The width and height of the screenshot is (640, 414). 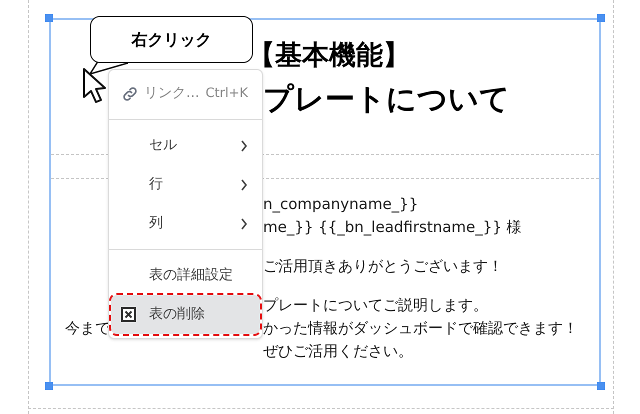 I want to click on title-line: 【基本機能】, so click(x=329, y=56).